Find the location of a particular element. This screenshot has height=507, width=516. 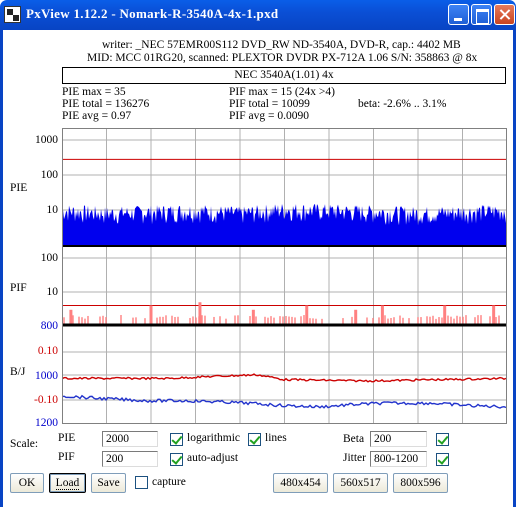

beta-checkbox is located at coordinates (442, 439).